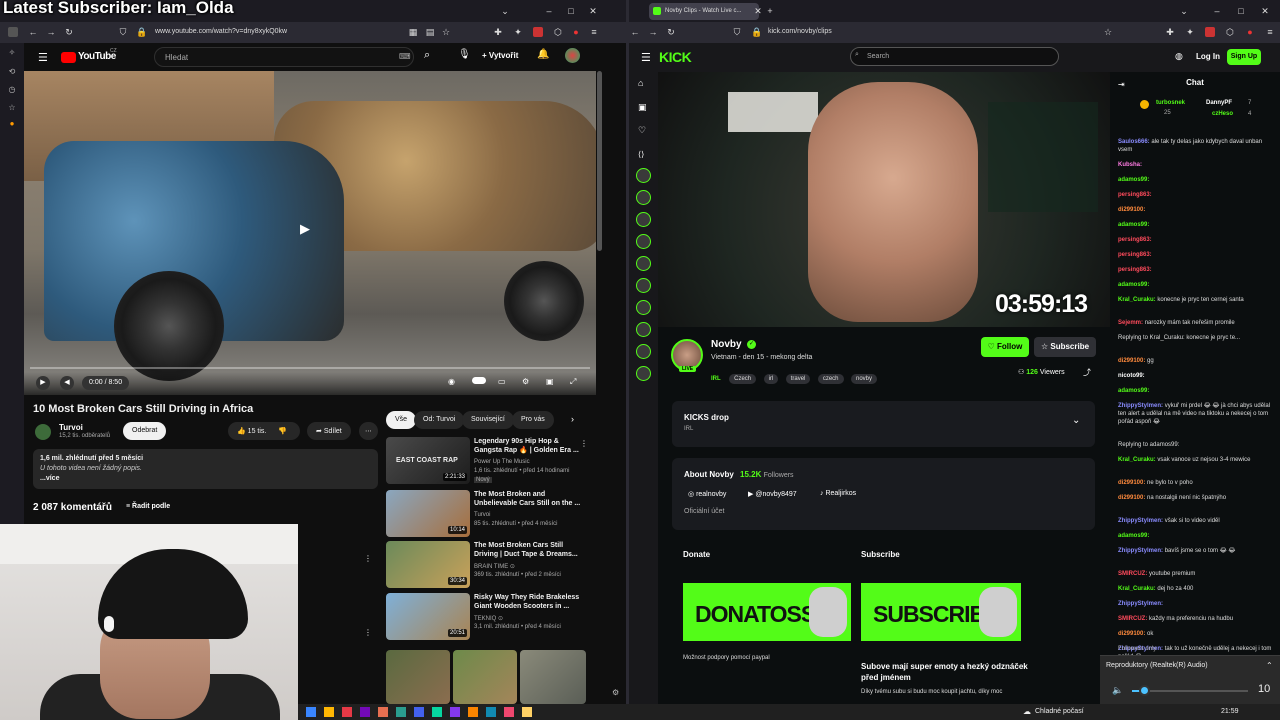 The image size is (1280, 720). Describe the element at coordinates (758, 11) in the screenshot. I see `tab-close-icon: ✕` at that location.